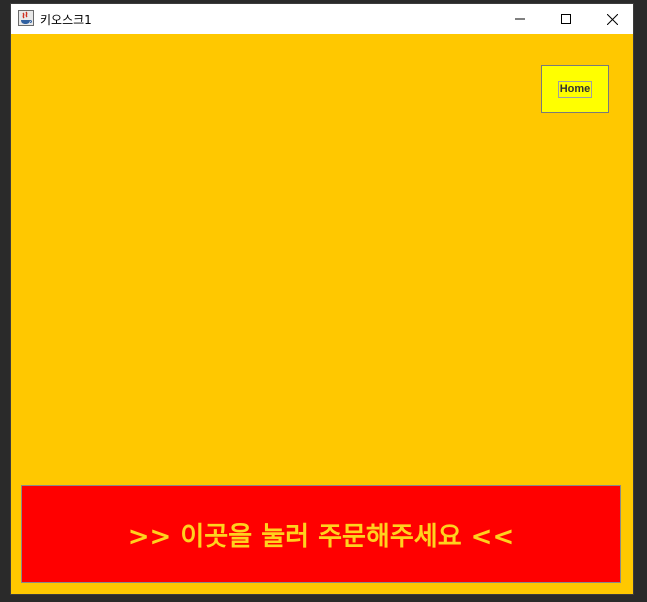 The image size is (647, 602). I want to click on window-title: 키오스크1, so click(66, 20).